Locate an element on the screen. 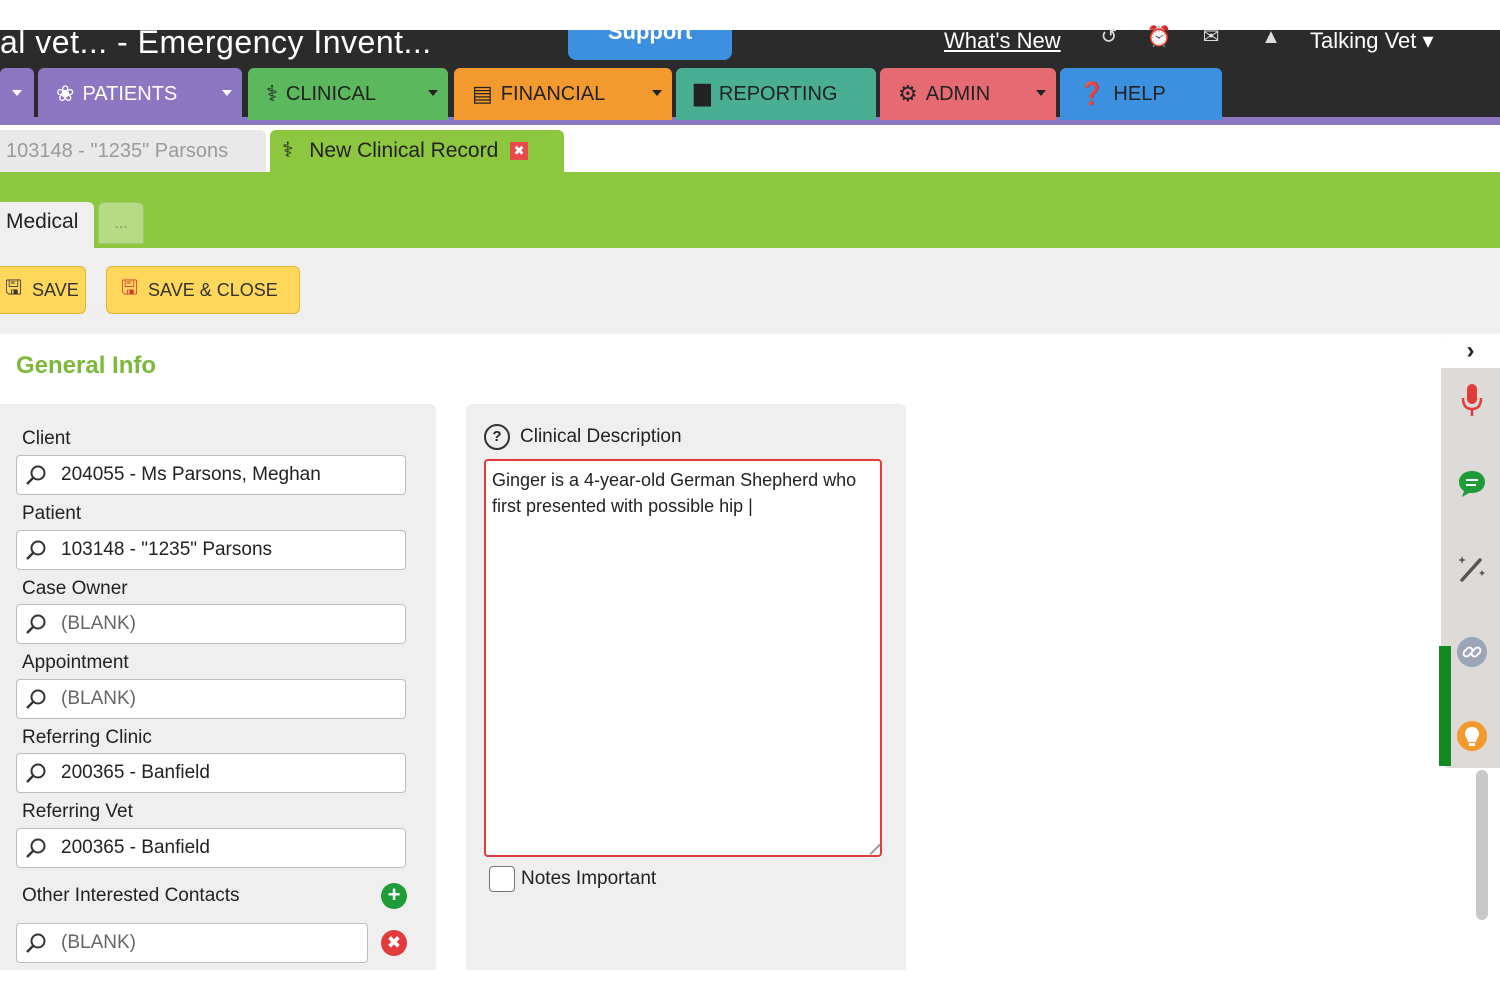  magic-wand-icon is located at coordinates (1472, 568).